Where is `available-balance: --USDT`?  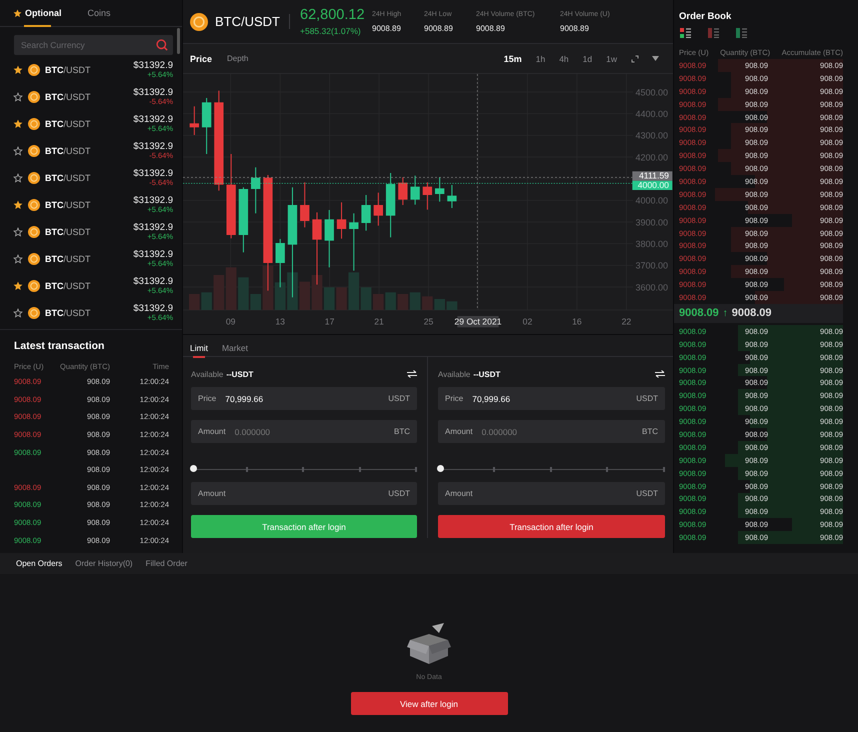
available-balance: --USDT is located at coordinates (487, 374).